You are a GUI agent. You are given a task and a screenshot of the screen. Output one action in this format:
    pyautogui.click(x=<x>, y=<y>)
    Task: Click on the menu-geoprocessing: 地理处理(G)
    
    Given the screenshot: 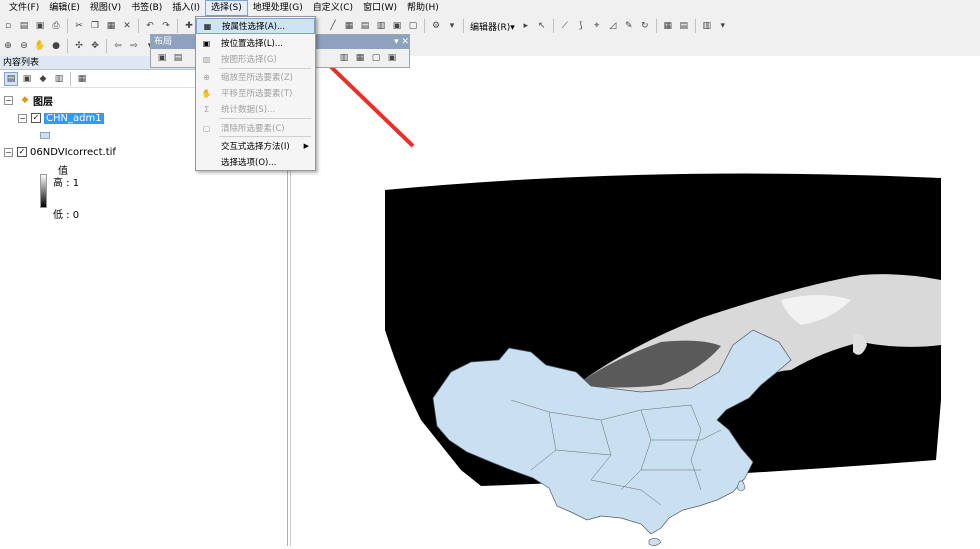 What is the action you would take?
    pyautogui.click(x=278, y=8)
    